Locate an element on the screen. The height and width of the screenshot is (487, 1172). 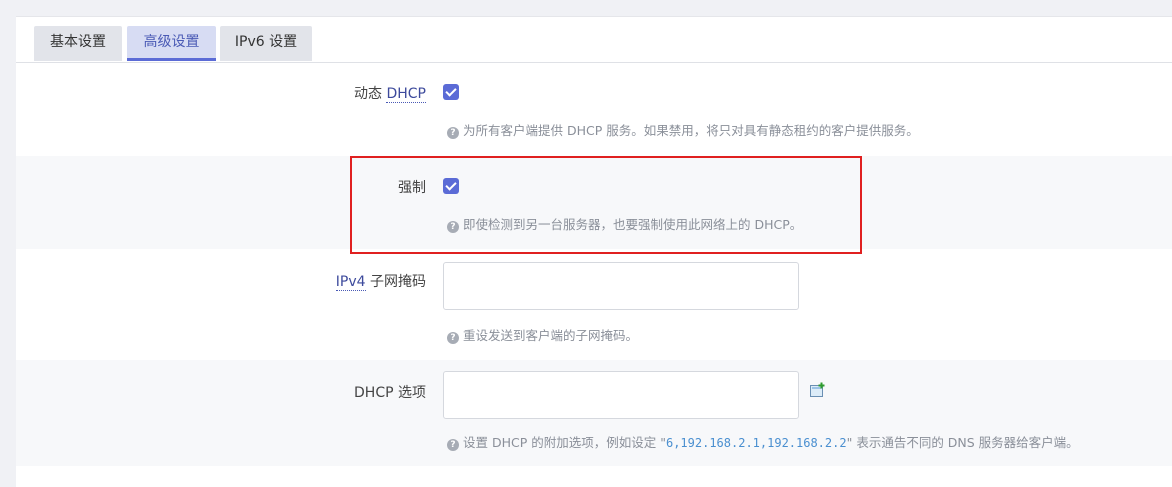
add-item-icon is located at coordinates (817, 390).